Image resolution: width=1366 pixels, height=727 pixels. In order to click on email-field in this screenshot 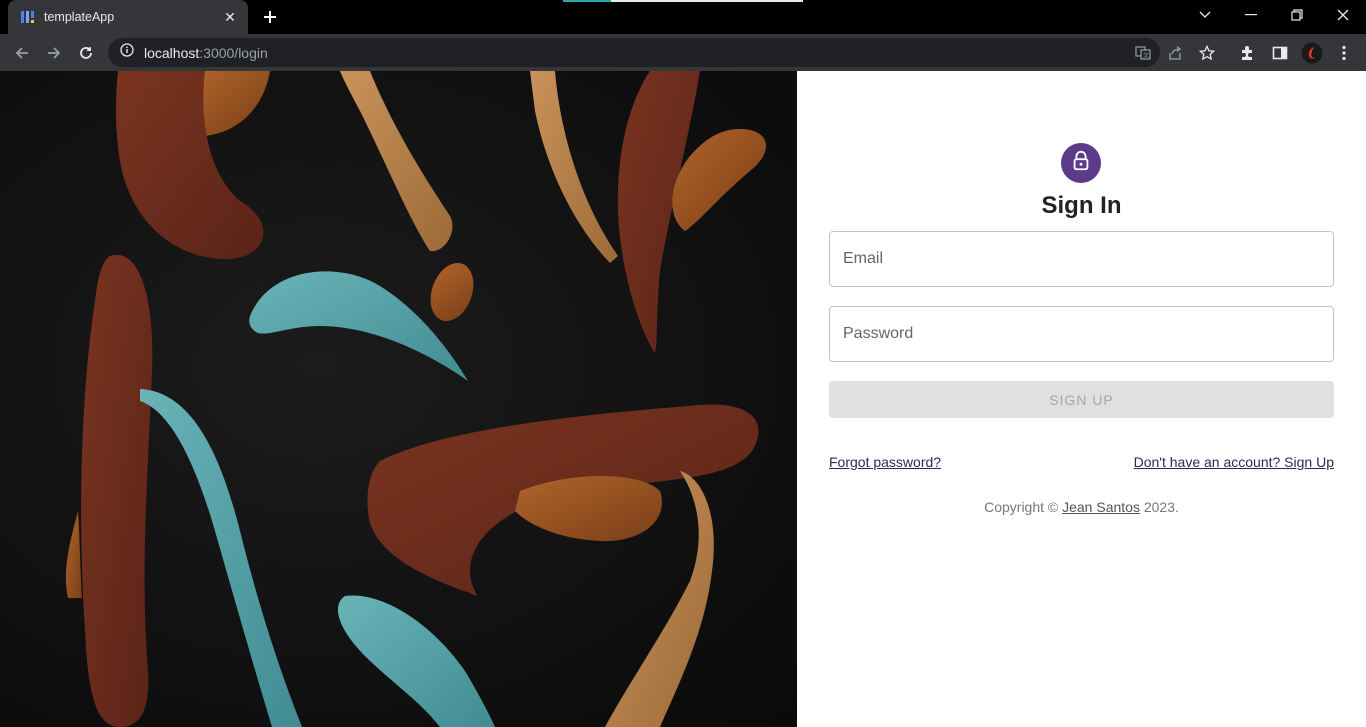, I will do `click(1081, 259)`.